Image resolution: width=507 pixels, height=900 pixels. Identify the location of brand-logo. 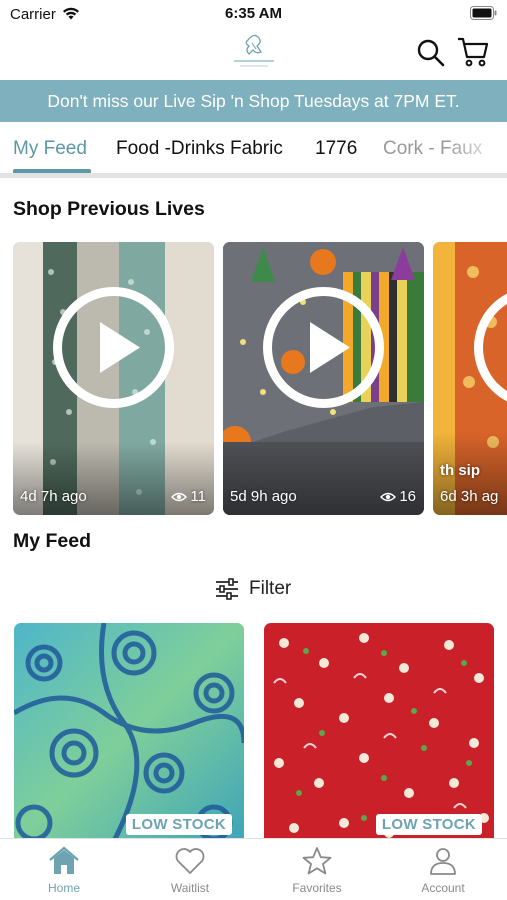
(254, 52).